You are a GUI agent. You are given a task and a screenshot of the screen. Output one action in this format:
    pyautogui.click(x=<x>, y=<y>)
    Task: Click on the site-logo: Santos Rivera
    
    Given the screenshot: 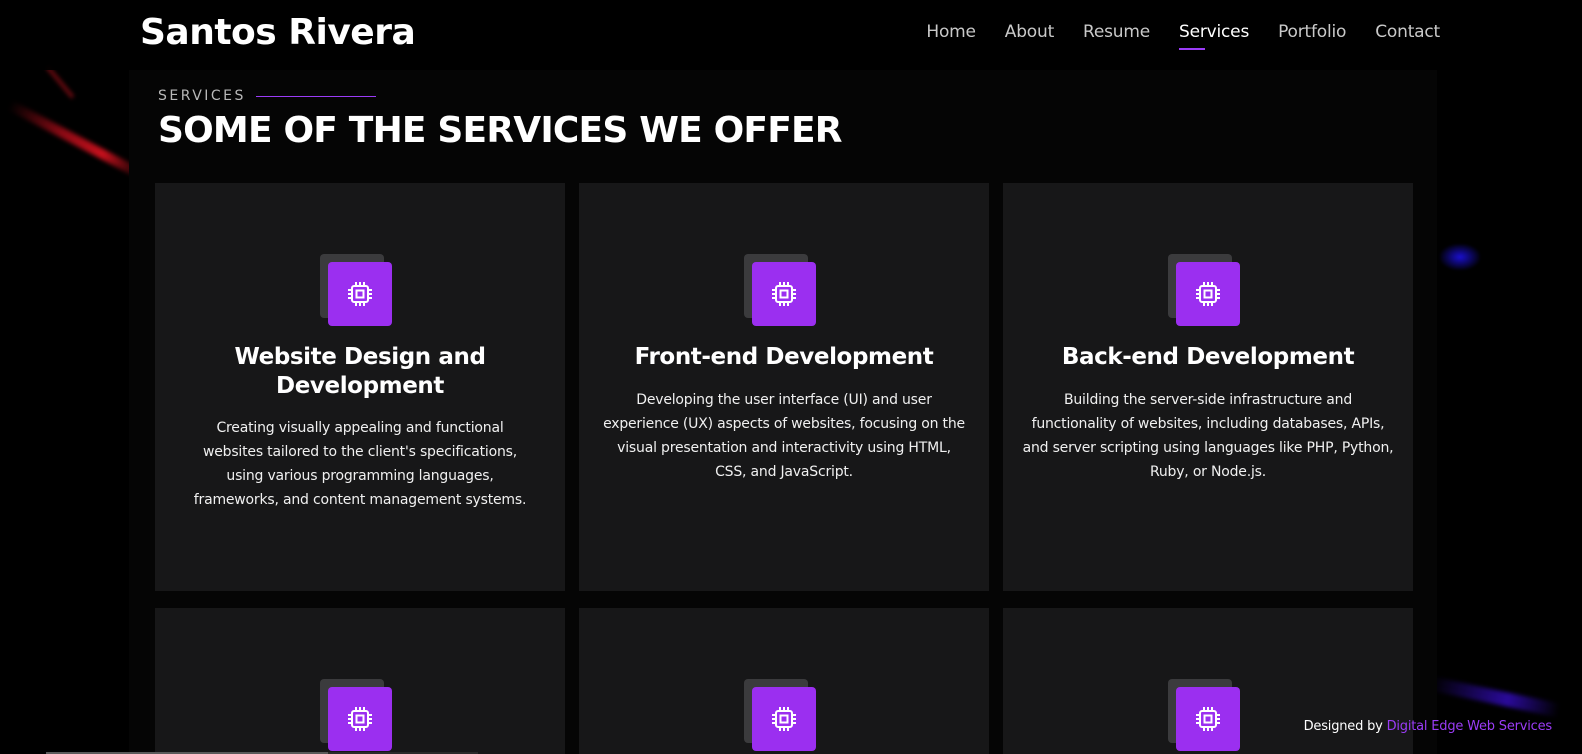 What is the action you would take?
    pyautogui.click(x=278, y=32)
    